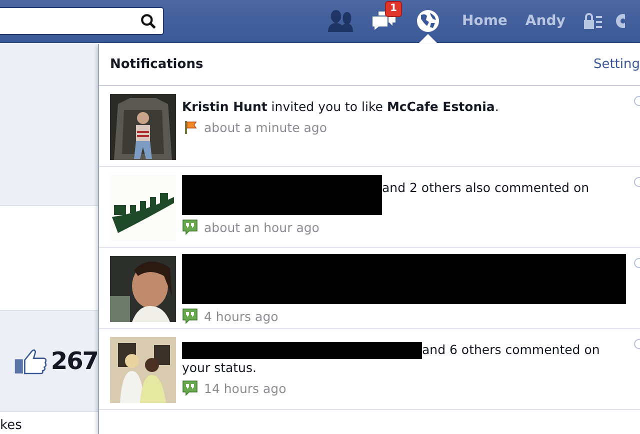 The height and width of the screenshot is (434, 640). Describe the element at coordinates (11, 425) in the screenshot. I see `likes-label: kes` at that location.